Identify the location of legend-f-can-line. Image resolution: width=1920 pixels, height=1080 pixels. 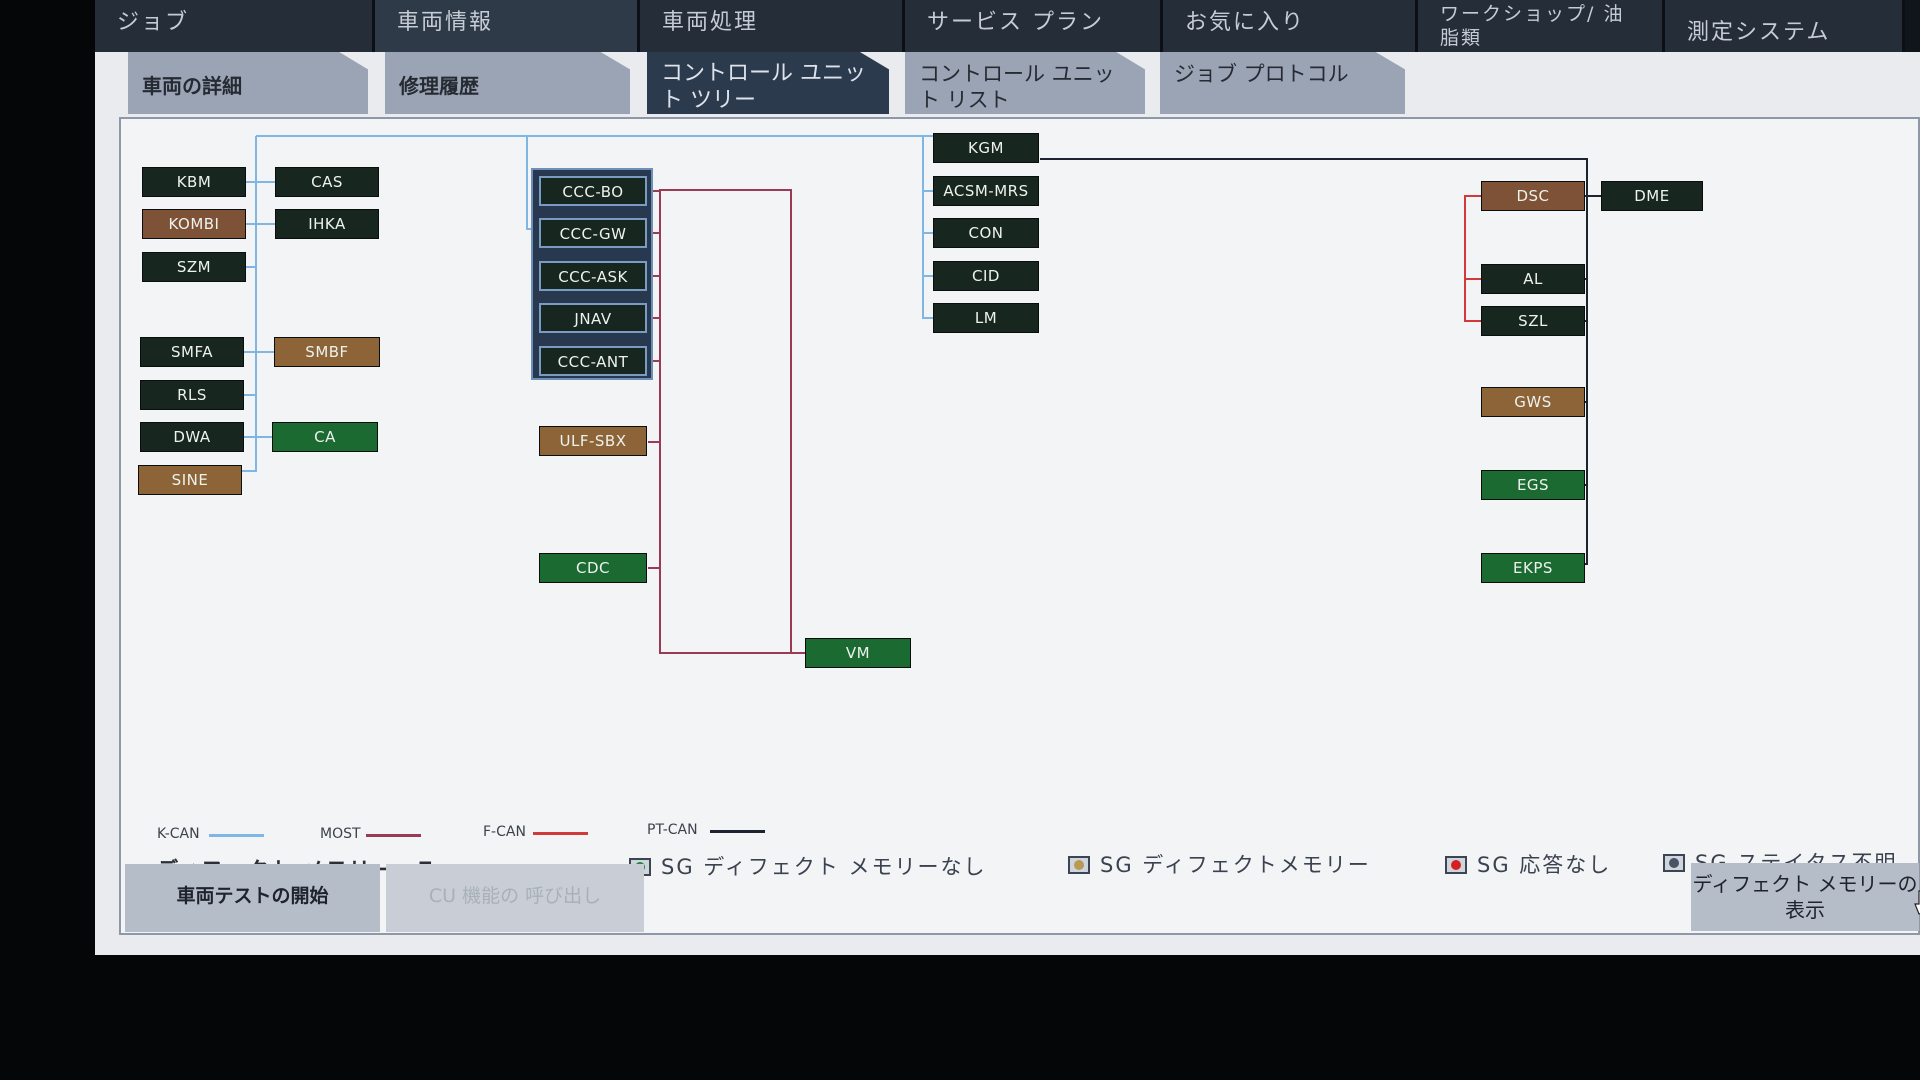
(560, 833).